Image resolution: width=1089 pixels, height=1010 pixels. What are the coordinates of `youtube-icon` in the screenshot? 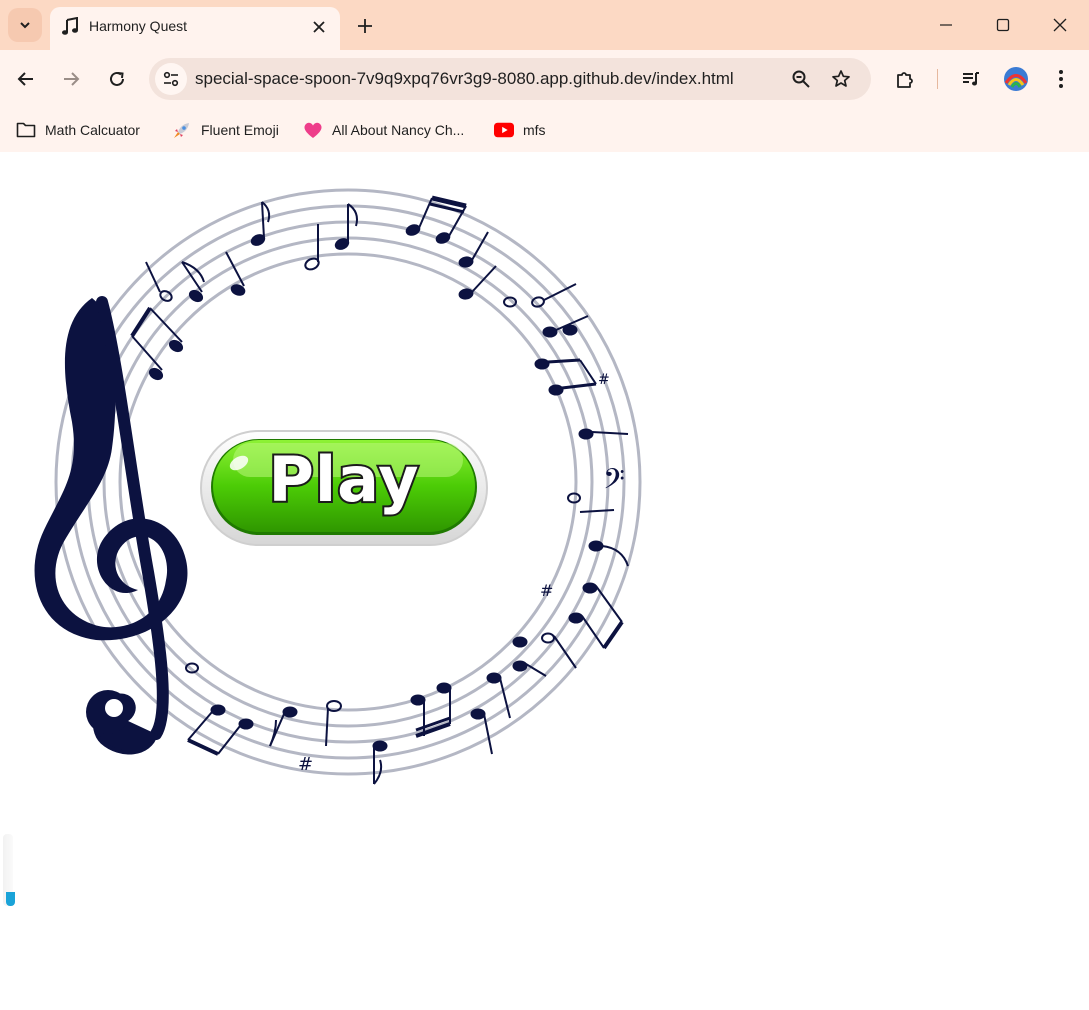 It's located at (504, 130).